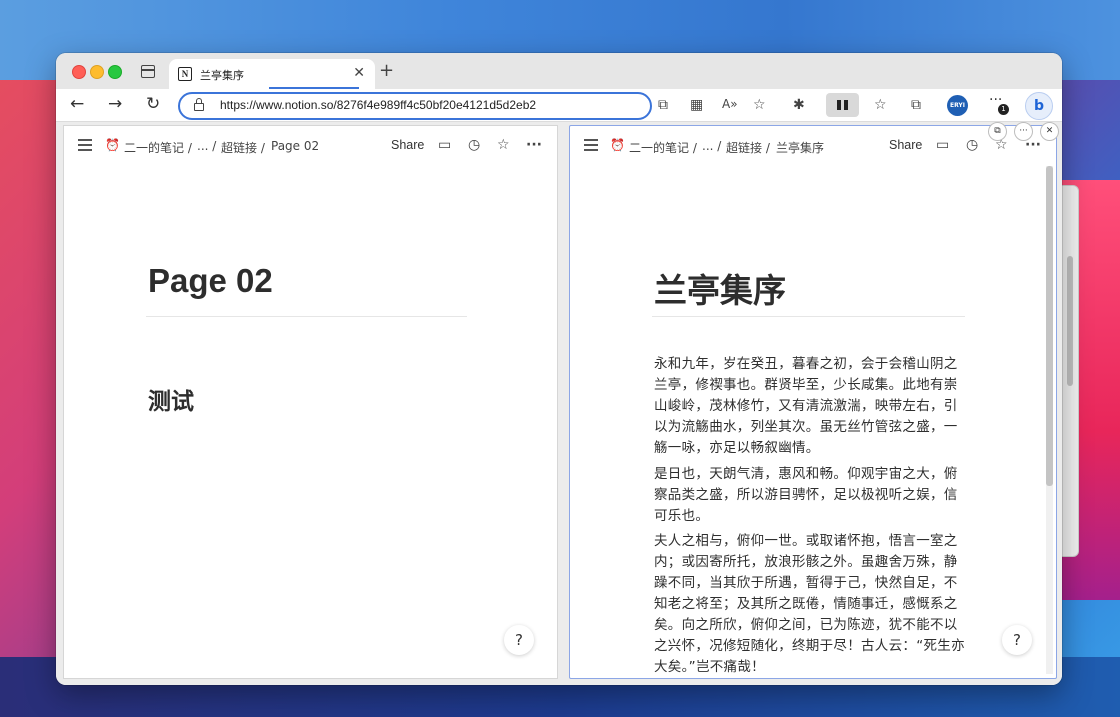 This screenshot has width=1120, height=717. I want to click on collections-icon: ⧉, so click(916, 105).